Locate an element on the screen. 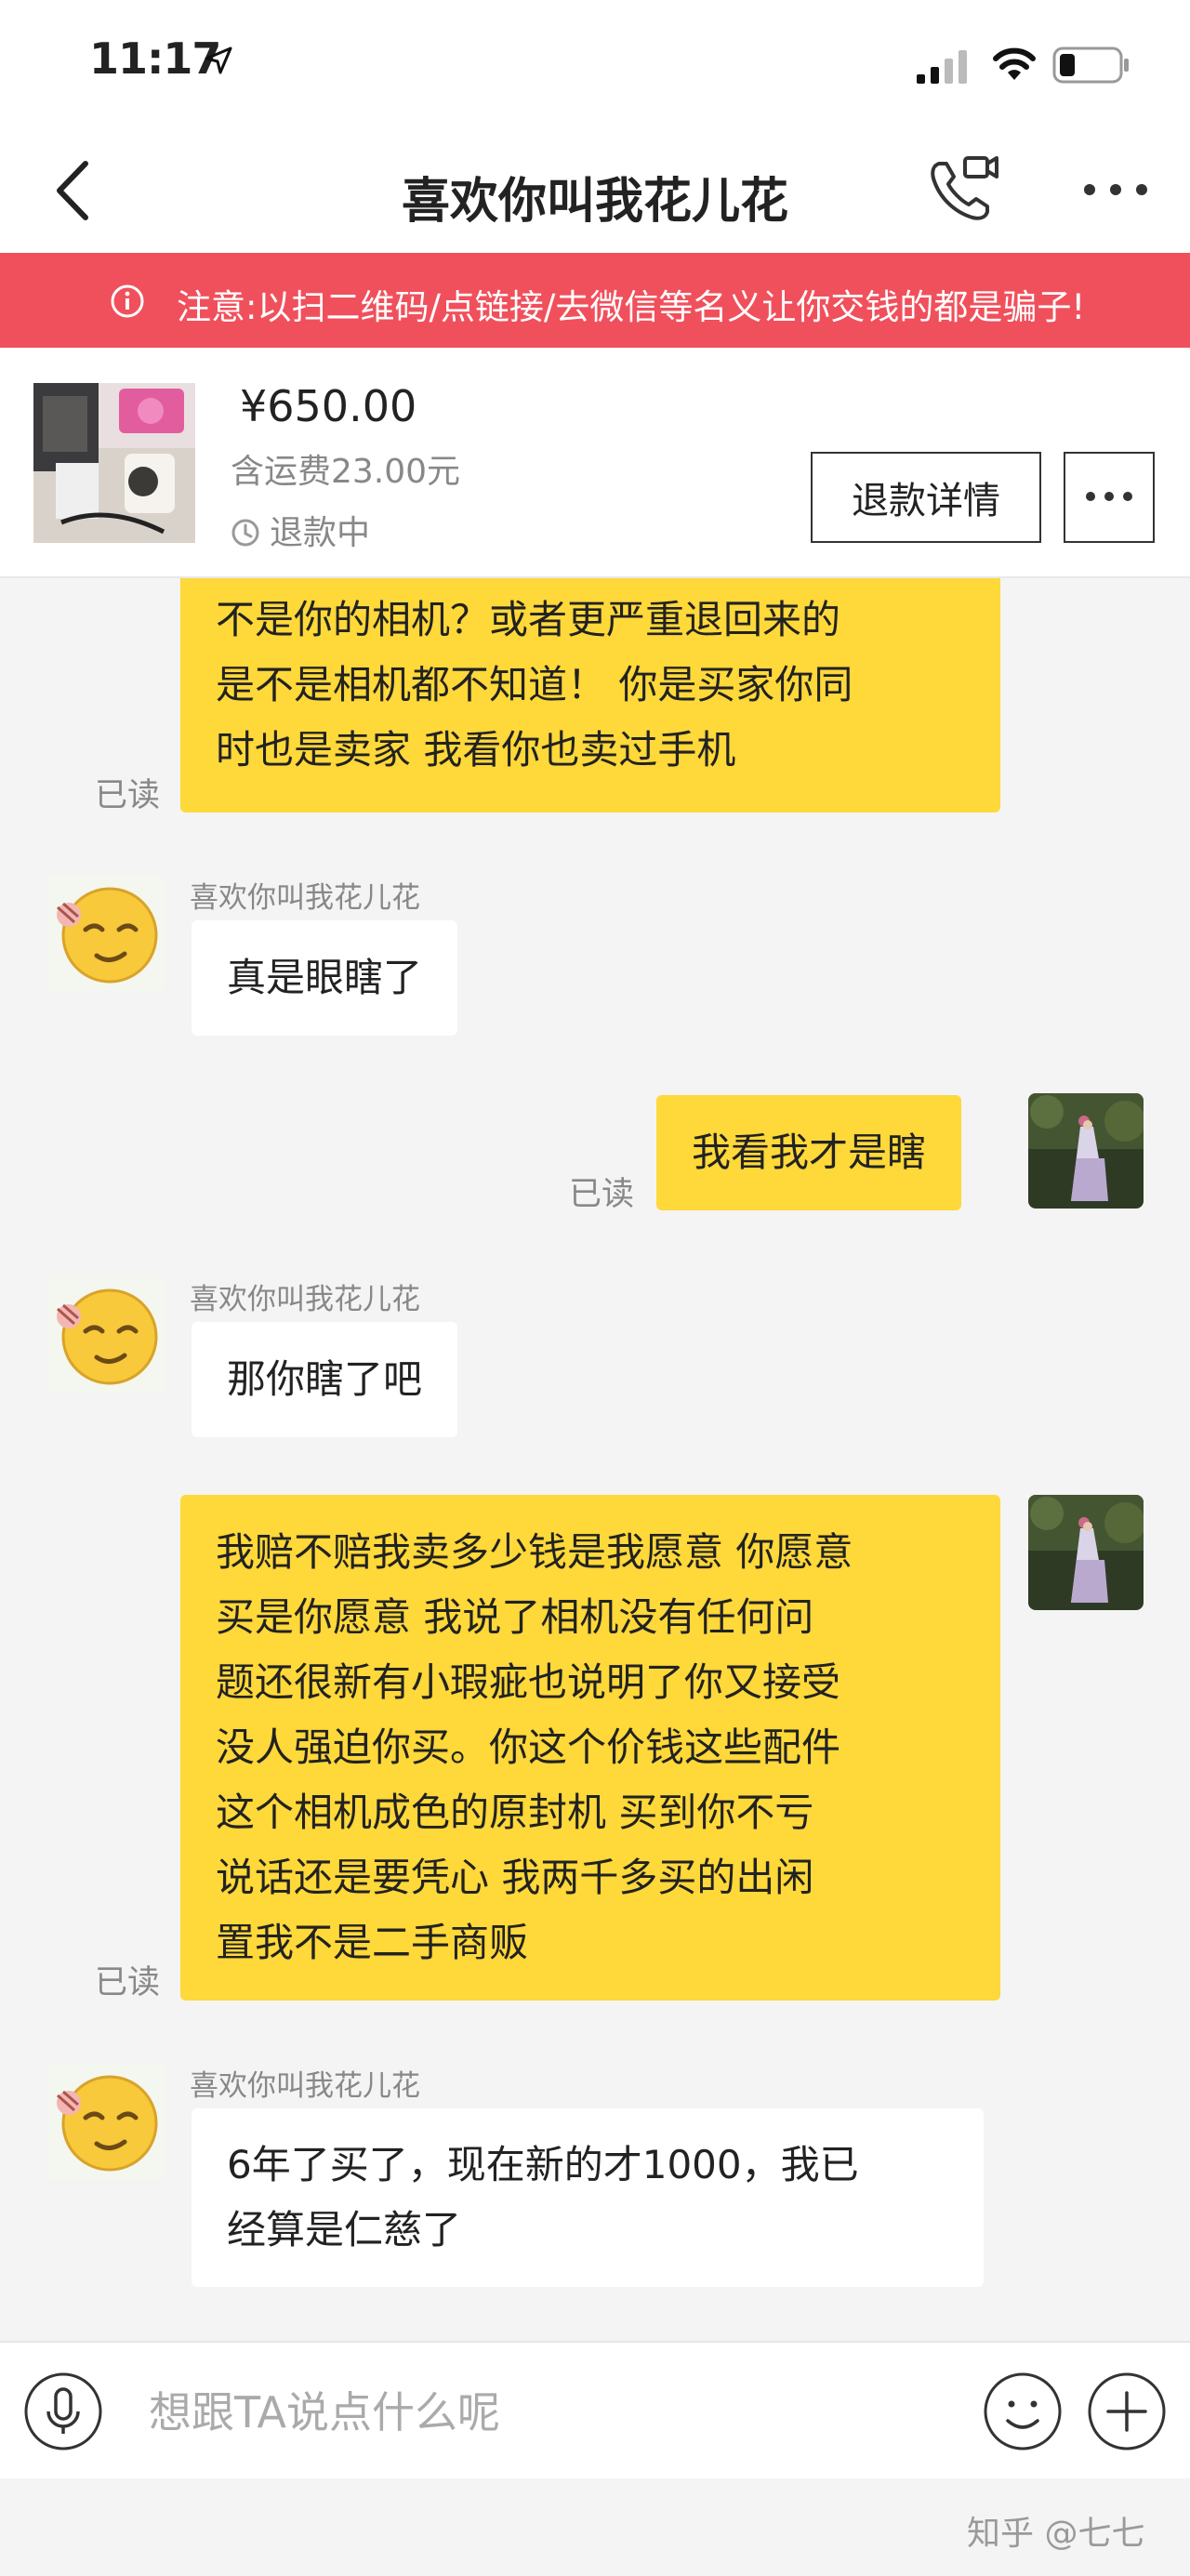 The height and width of the screenshot is (2576, 1190). fraud-warning-banner: 注意:以扫二维码/点链接/去微信等名义让你交钱的都是骗子! is located at coordinates (595, 300).